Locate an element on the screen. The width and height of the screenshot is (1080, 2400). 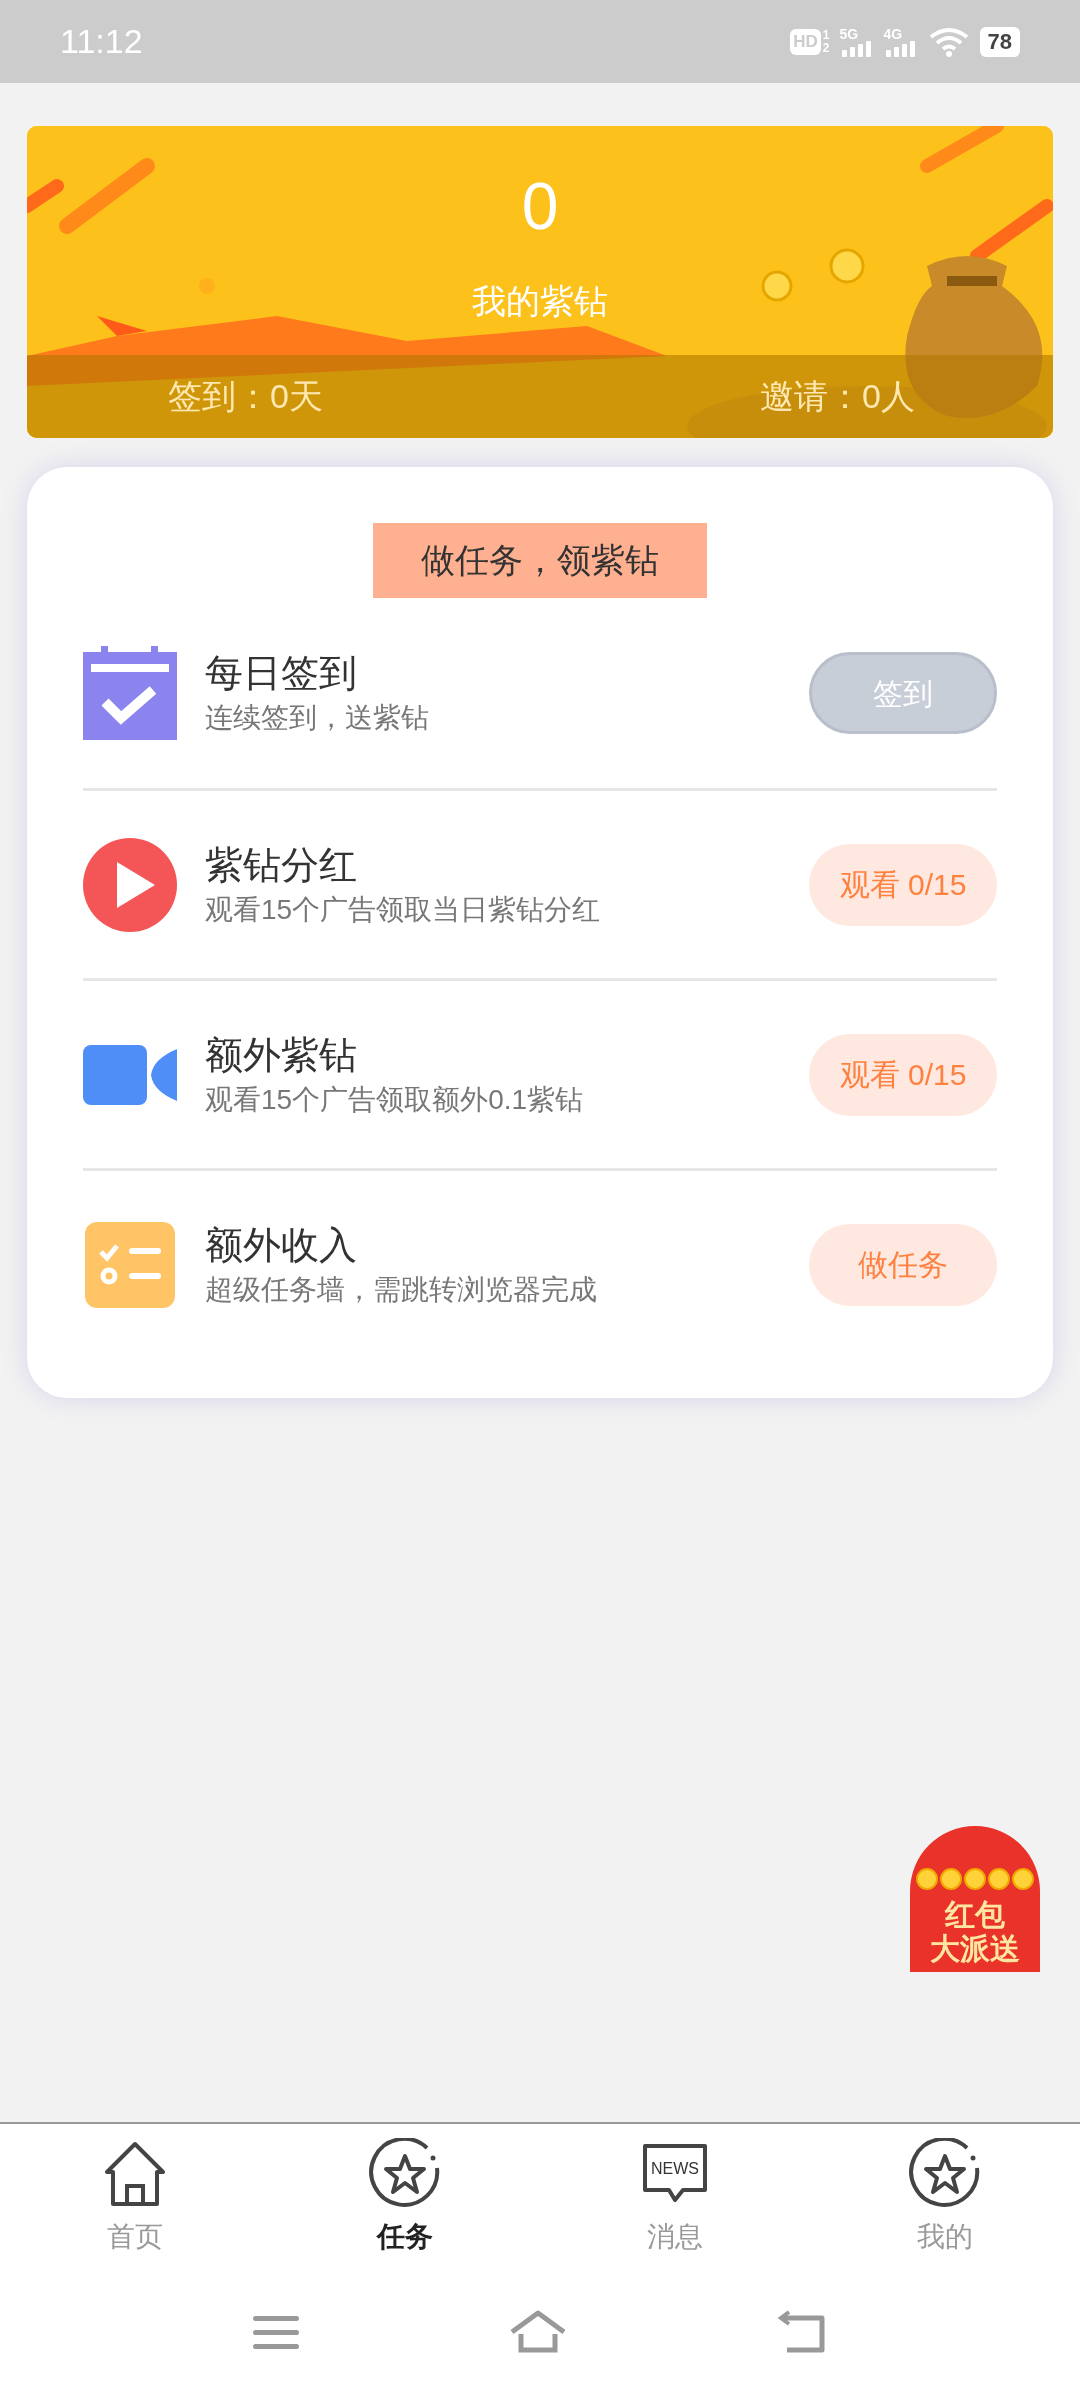
invite-count: 邀请：0人 is located at coordinates (837, 396).